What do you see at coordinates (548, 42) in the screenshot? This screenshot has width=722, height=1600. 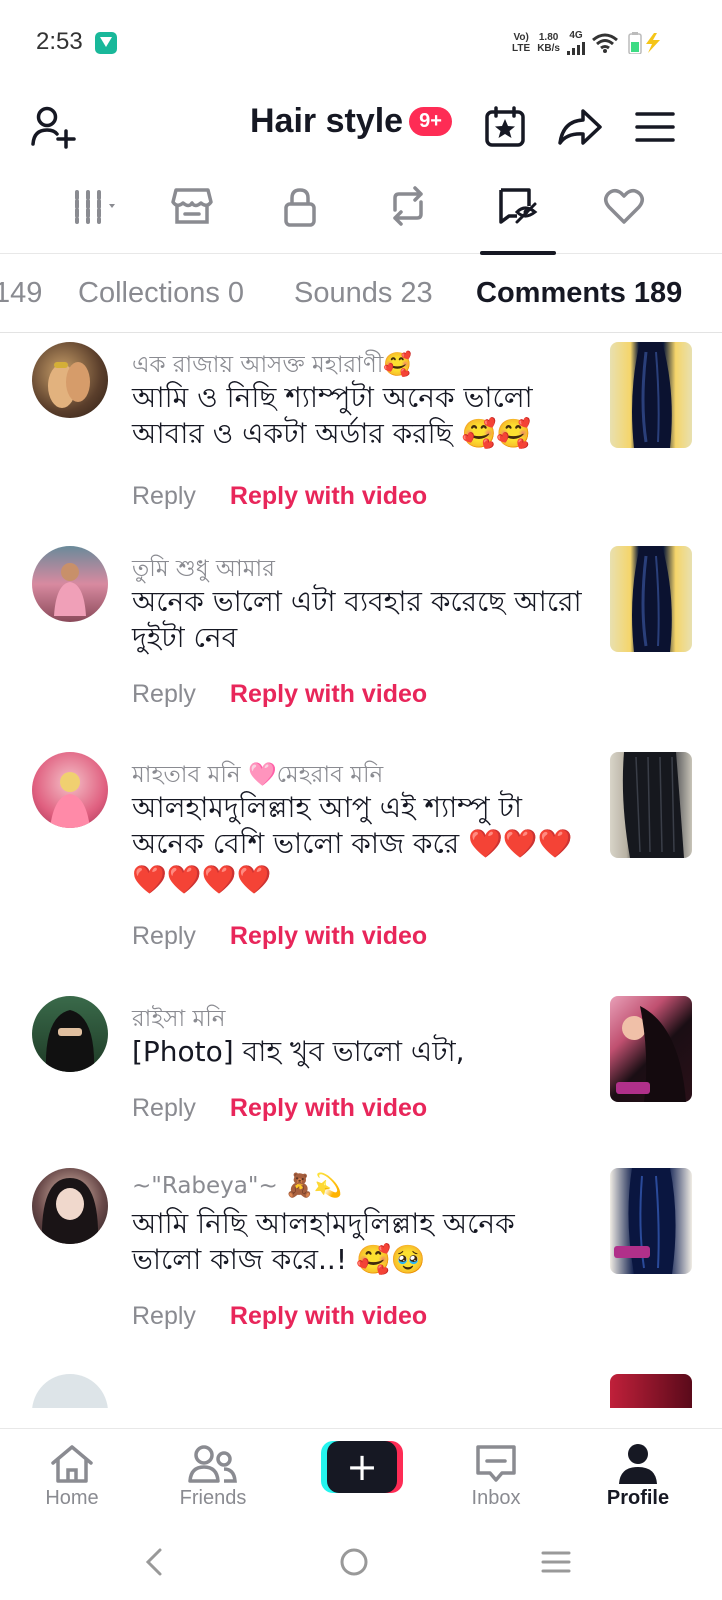 I see `network-speed: 1.80 KB/s` at bounding box center [548, 42].